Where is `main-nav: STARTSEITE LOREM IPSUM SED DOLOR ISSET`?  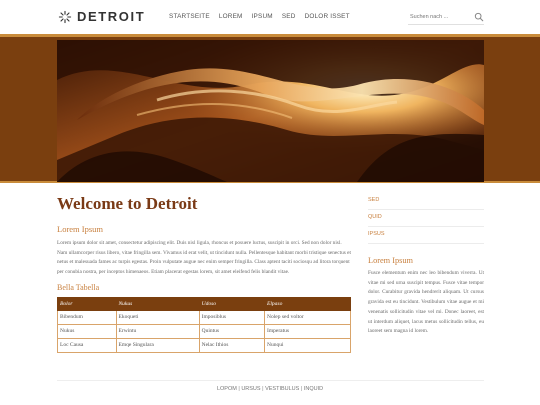
main-nav: STARTSEITE LOREM IPSUM SED DOLOR ISSET is located at coordinates (264, 16).